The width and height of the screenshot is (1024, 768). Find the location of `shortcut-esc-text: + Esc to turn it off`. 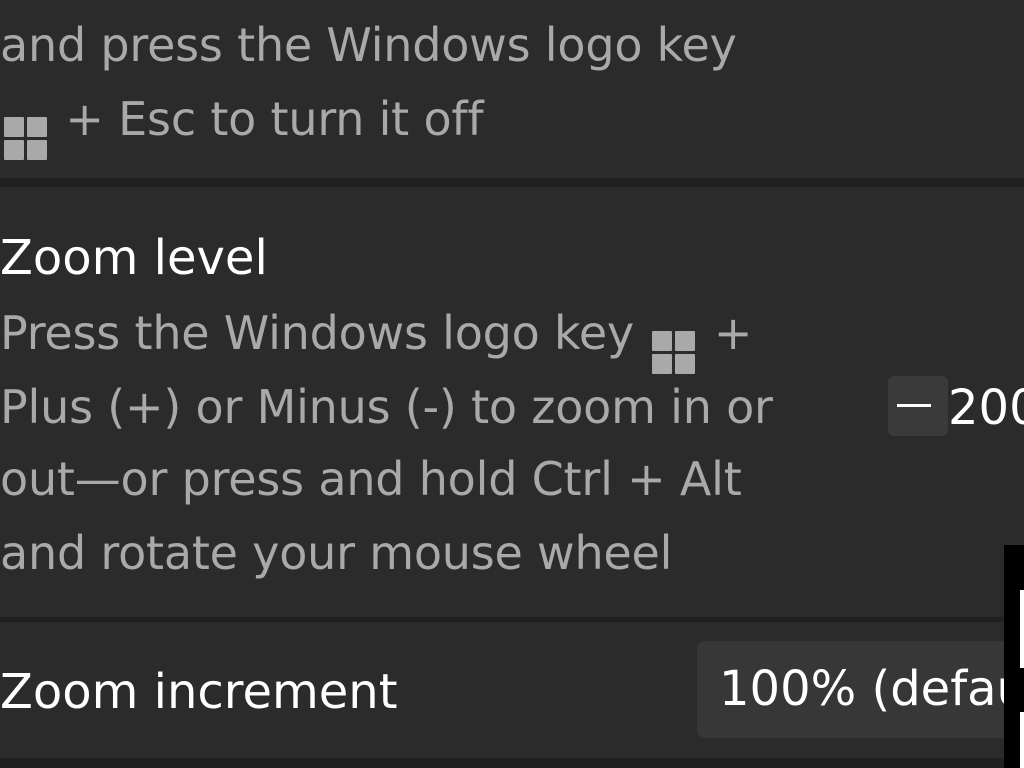

shortcut-esc-text: + Esc to turn it off is located at coordinates (267, 119).